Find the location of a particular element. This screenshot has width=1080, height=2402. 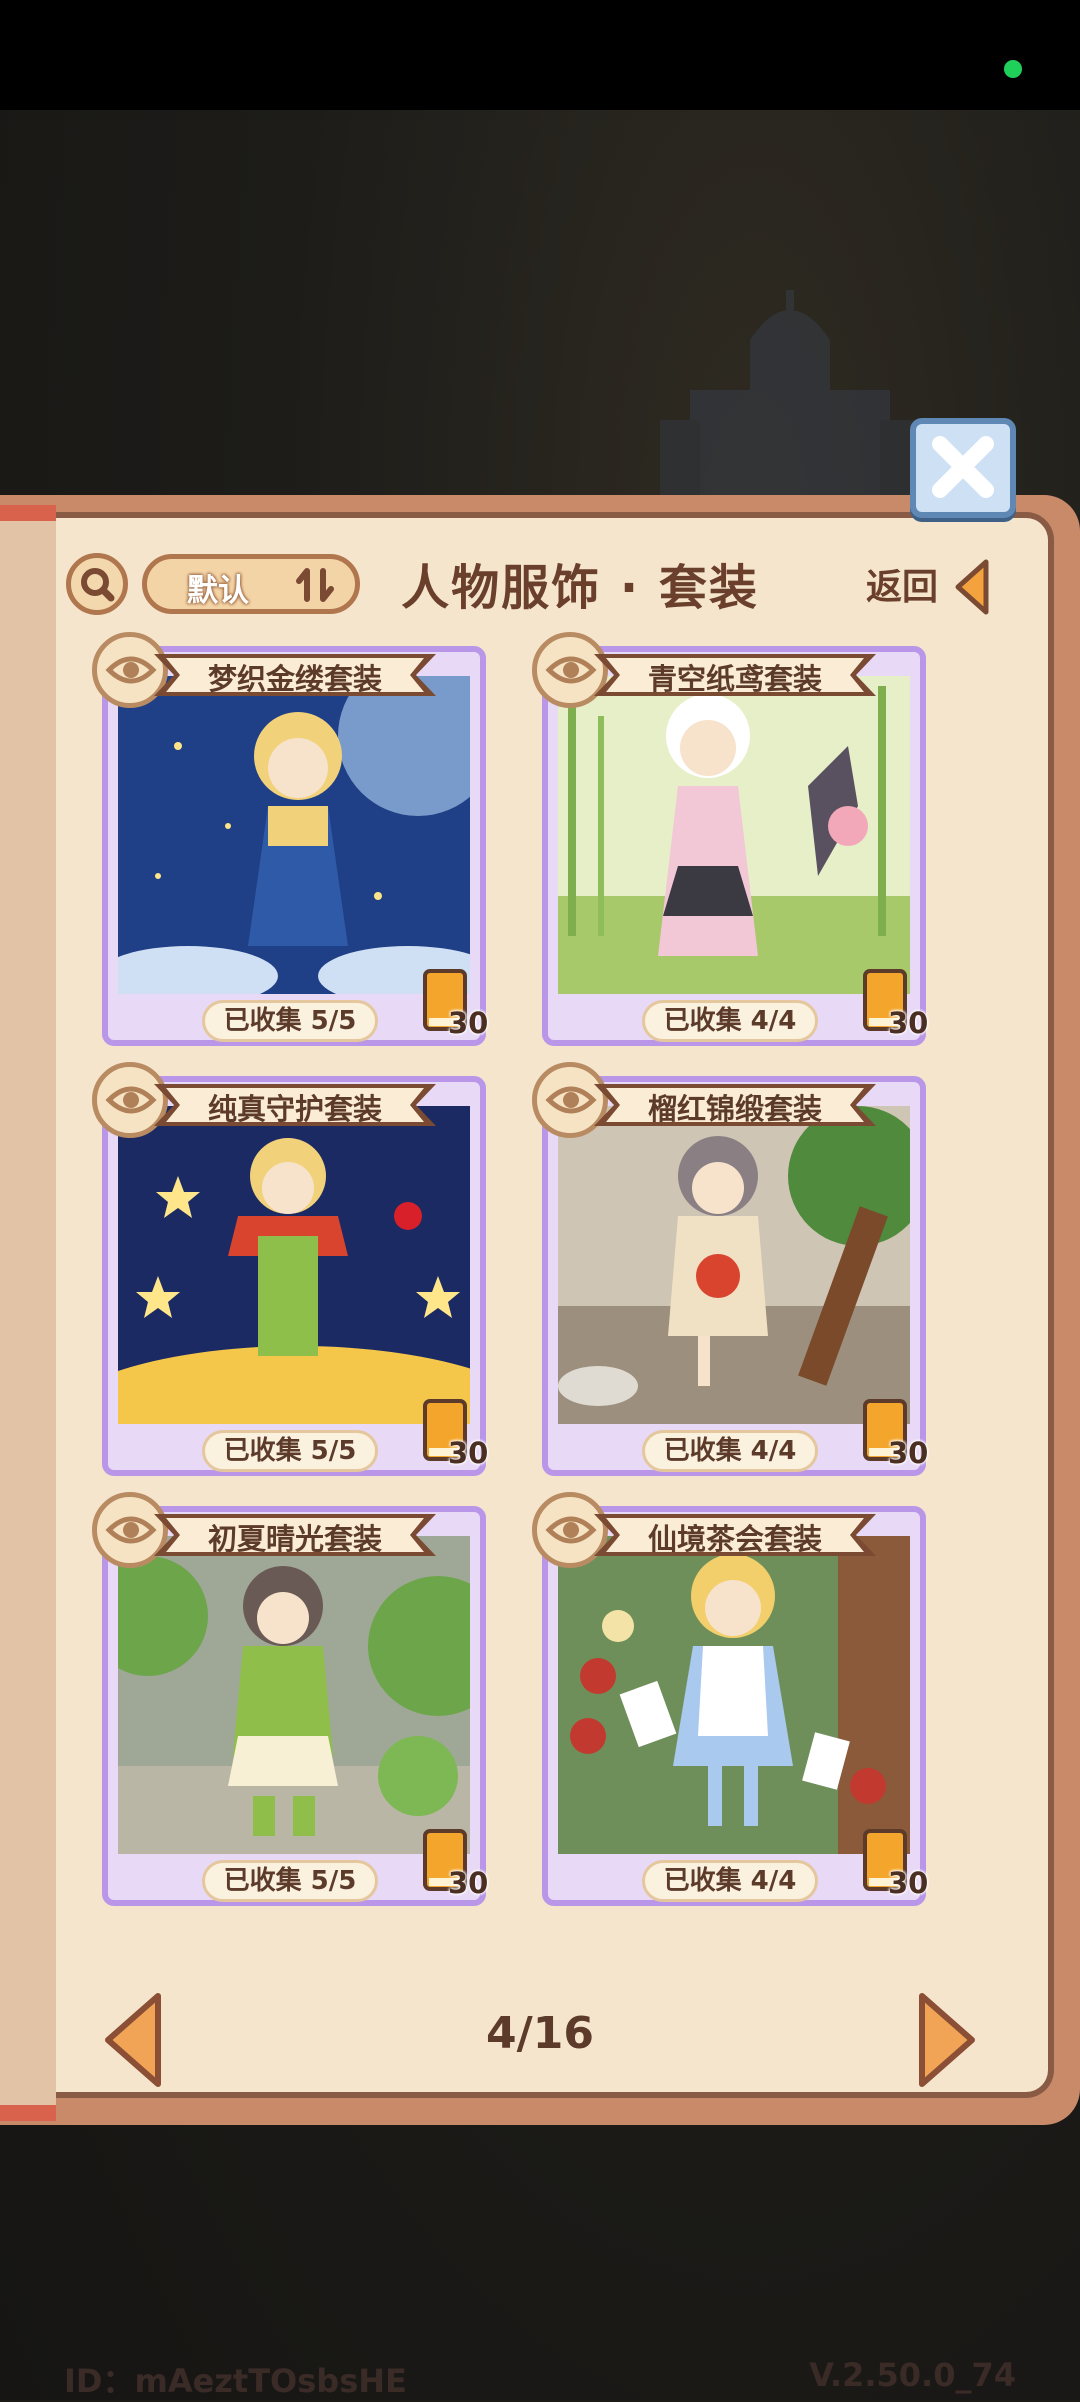

outfit-card: 梦织金缕套装 已收集 5/5 30 is located at coordinates (292, 842).